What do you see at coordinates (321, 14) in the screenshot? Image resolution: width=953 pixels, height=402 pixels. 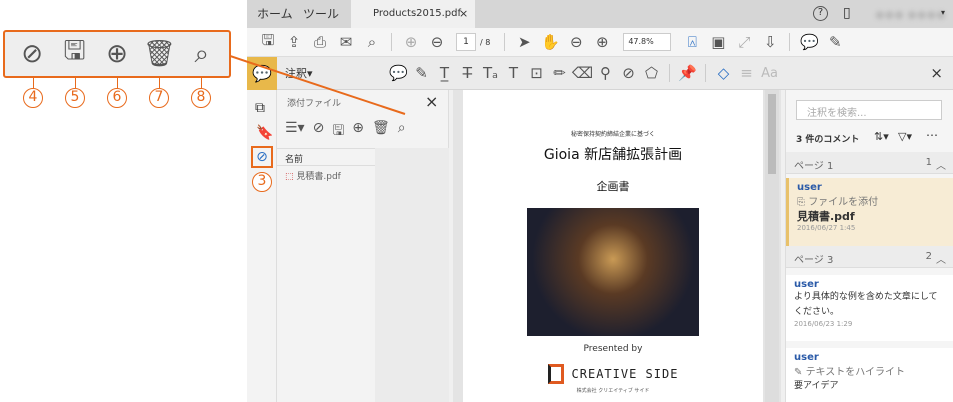 I see `tab-tools: ツール` at bounding box center [321, 14].